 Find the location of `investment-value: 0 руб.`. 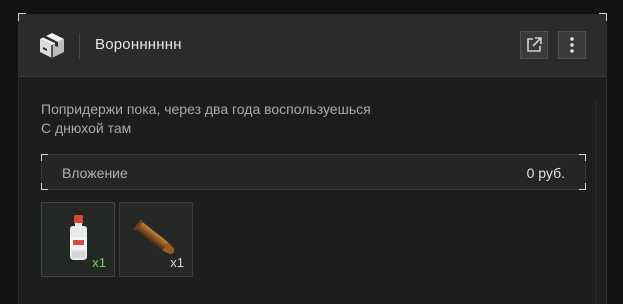

investment-value: 0 руб. is located at coordinates (545, 173).